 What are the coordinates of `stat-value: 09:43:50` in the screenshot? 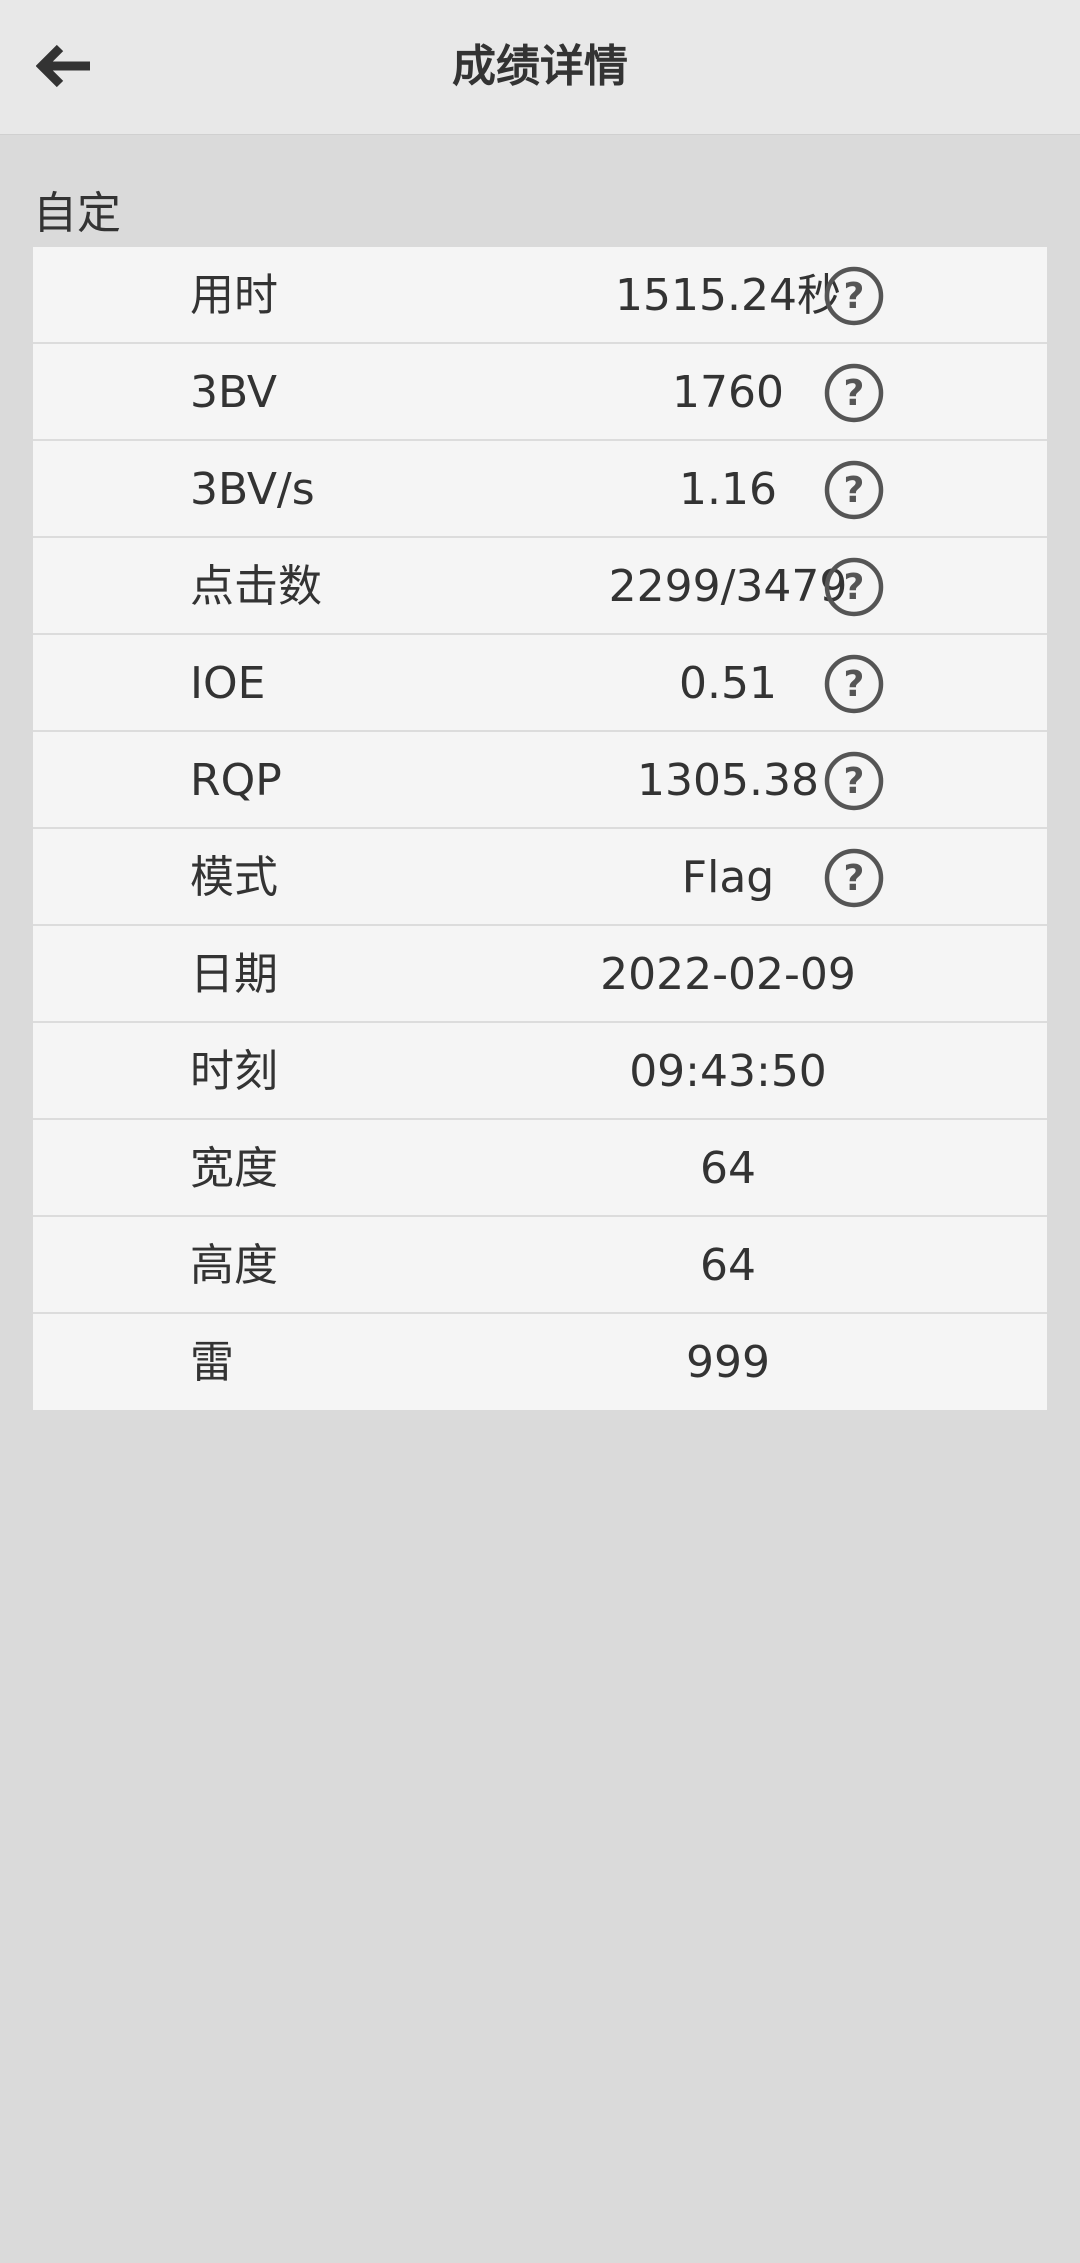 It's located at (728, 1071).